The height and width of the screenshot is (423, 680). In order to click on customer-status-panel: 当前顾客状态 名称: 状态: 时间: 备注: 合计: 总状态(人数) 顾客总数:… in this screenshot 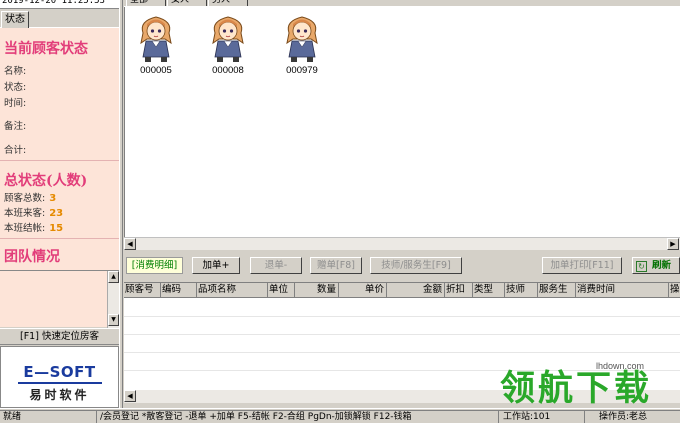, I will do `click(59, 149)`.